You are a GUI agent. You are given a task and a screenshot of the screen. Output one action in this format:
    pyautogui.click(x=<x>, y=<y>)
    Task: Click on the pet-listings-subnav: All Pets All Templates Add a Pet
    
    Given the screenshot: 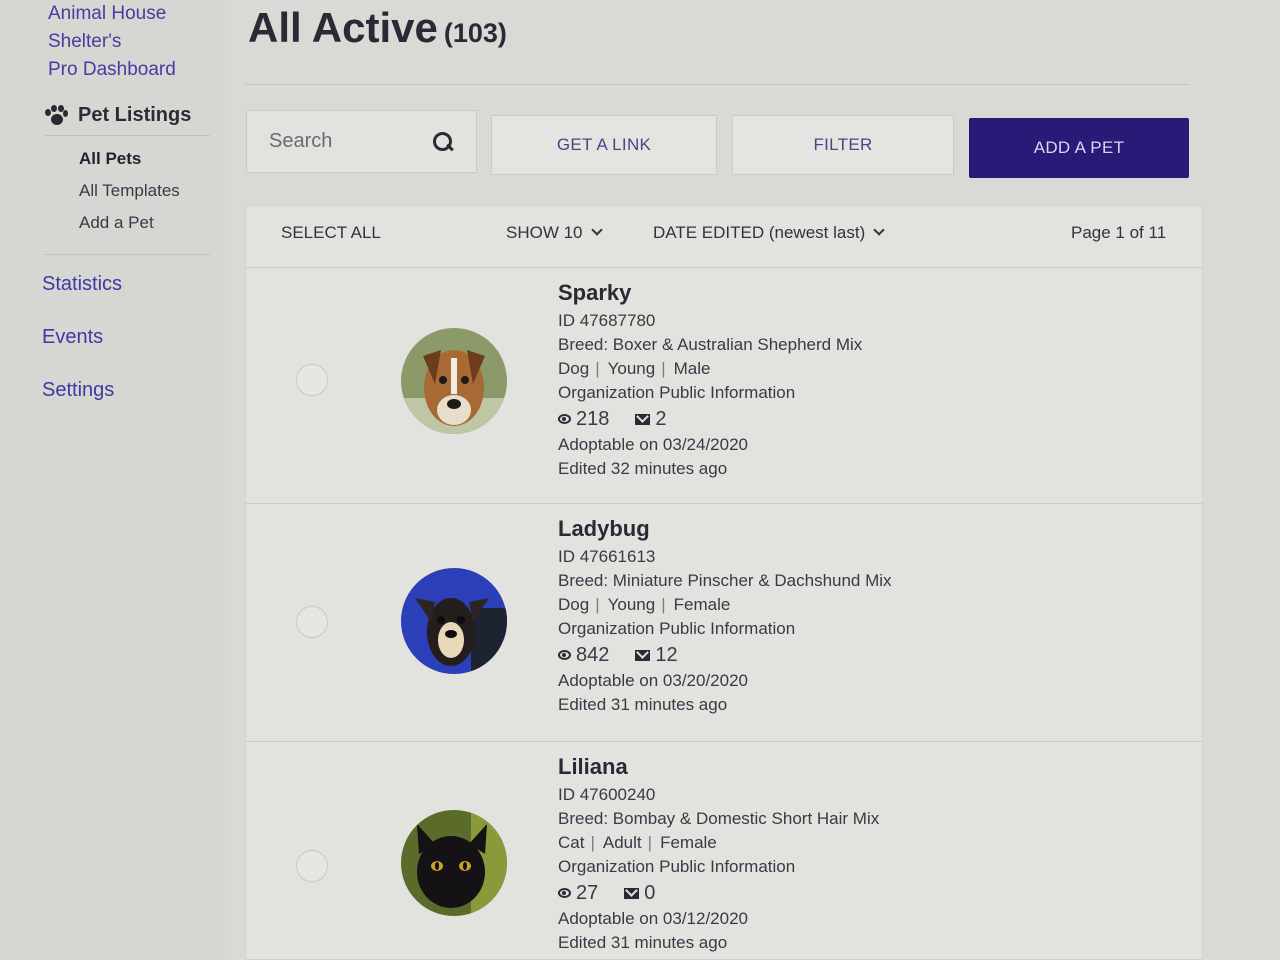 What is the action you would take?
    pyautogui.click(x=127, y=196)
    